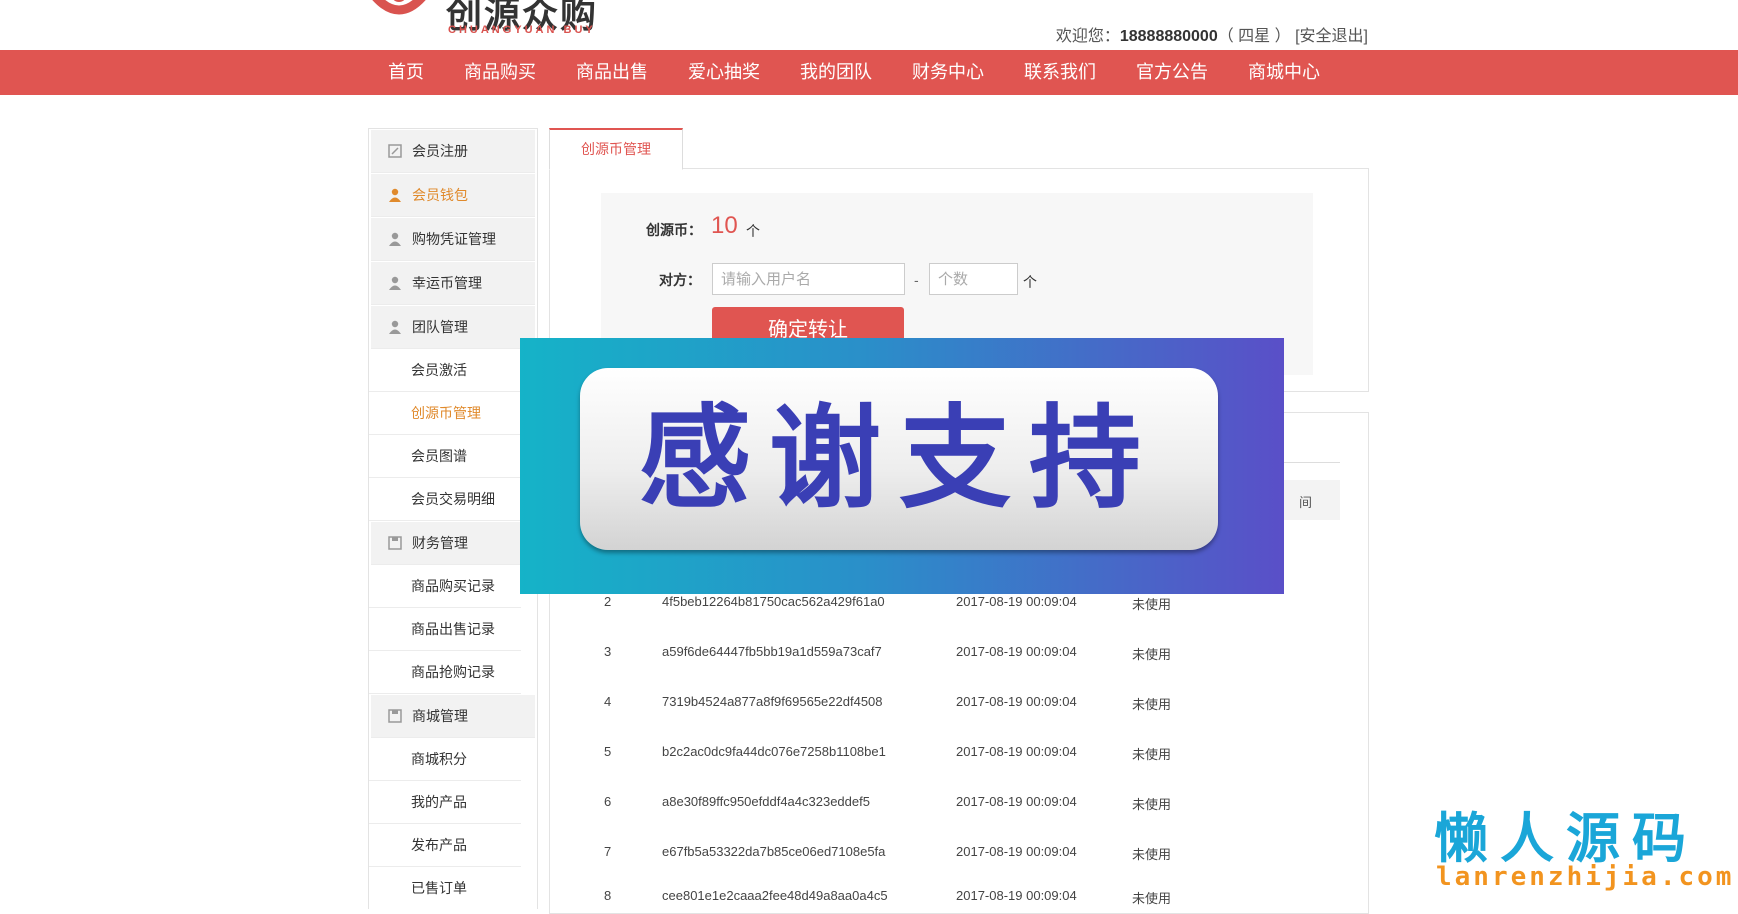 This screenshot has width=1738, height=914. Describe the element at coordinates (445, 586) in the screenshot. I see `sidebar-subitem-buy-record: 商品购买记录` at that location.